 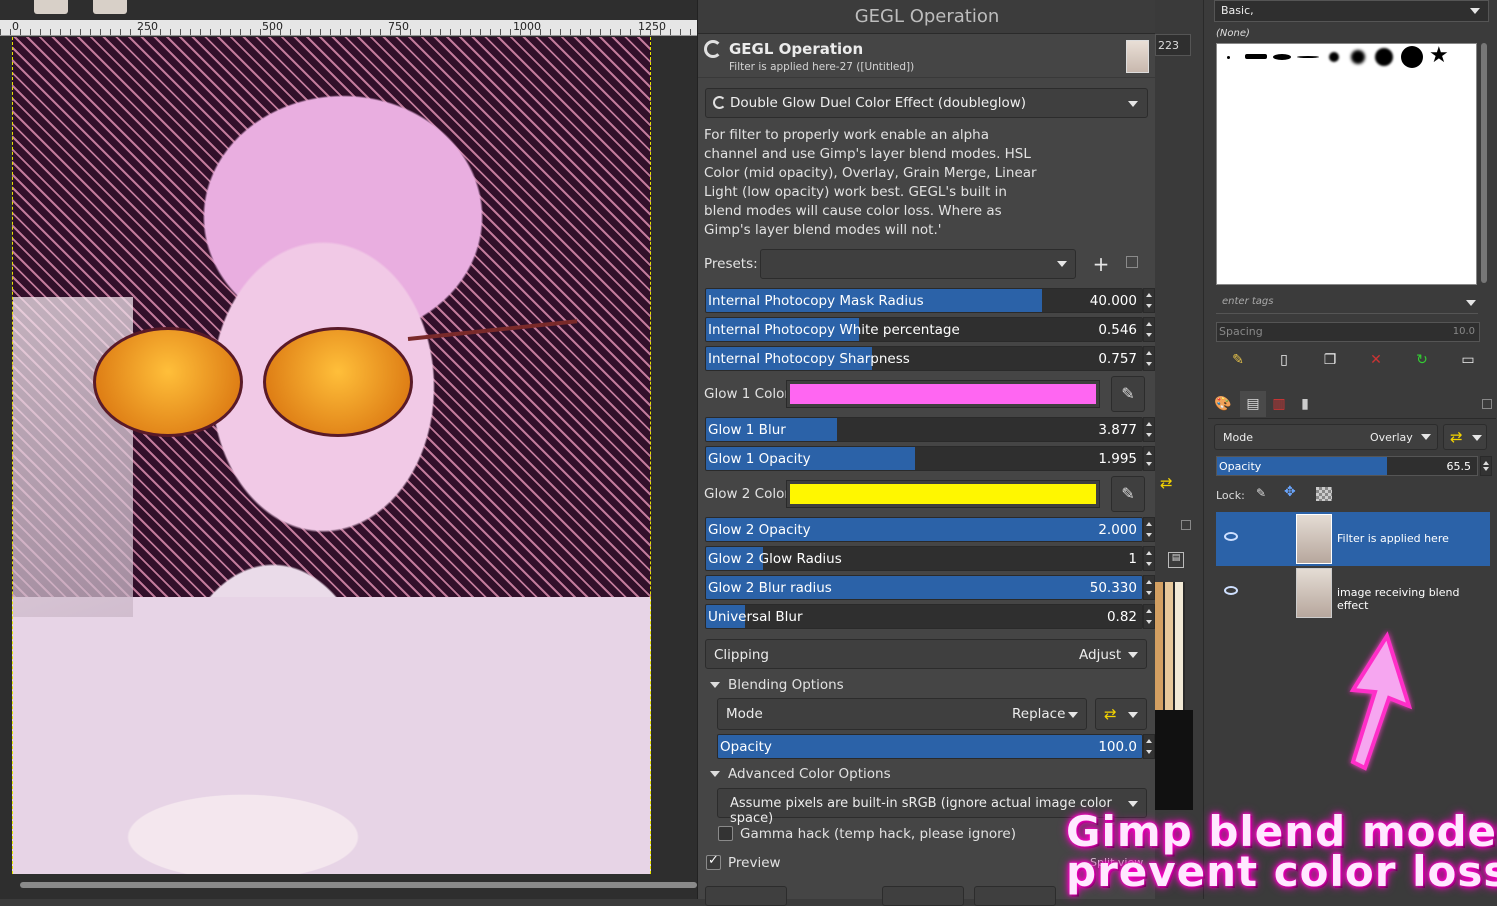 I want to click on layer-mode-select: Mode Overlay, so click(x=1326, y=437).